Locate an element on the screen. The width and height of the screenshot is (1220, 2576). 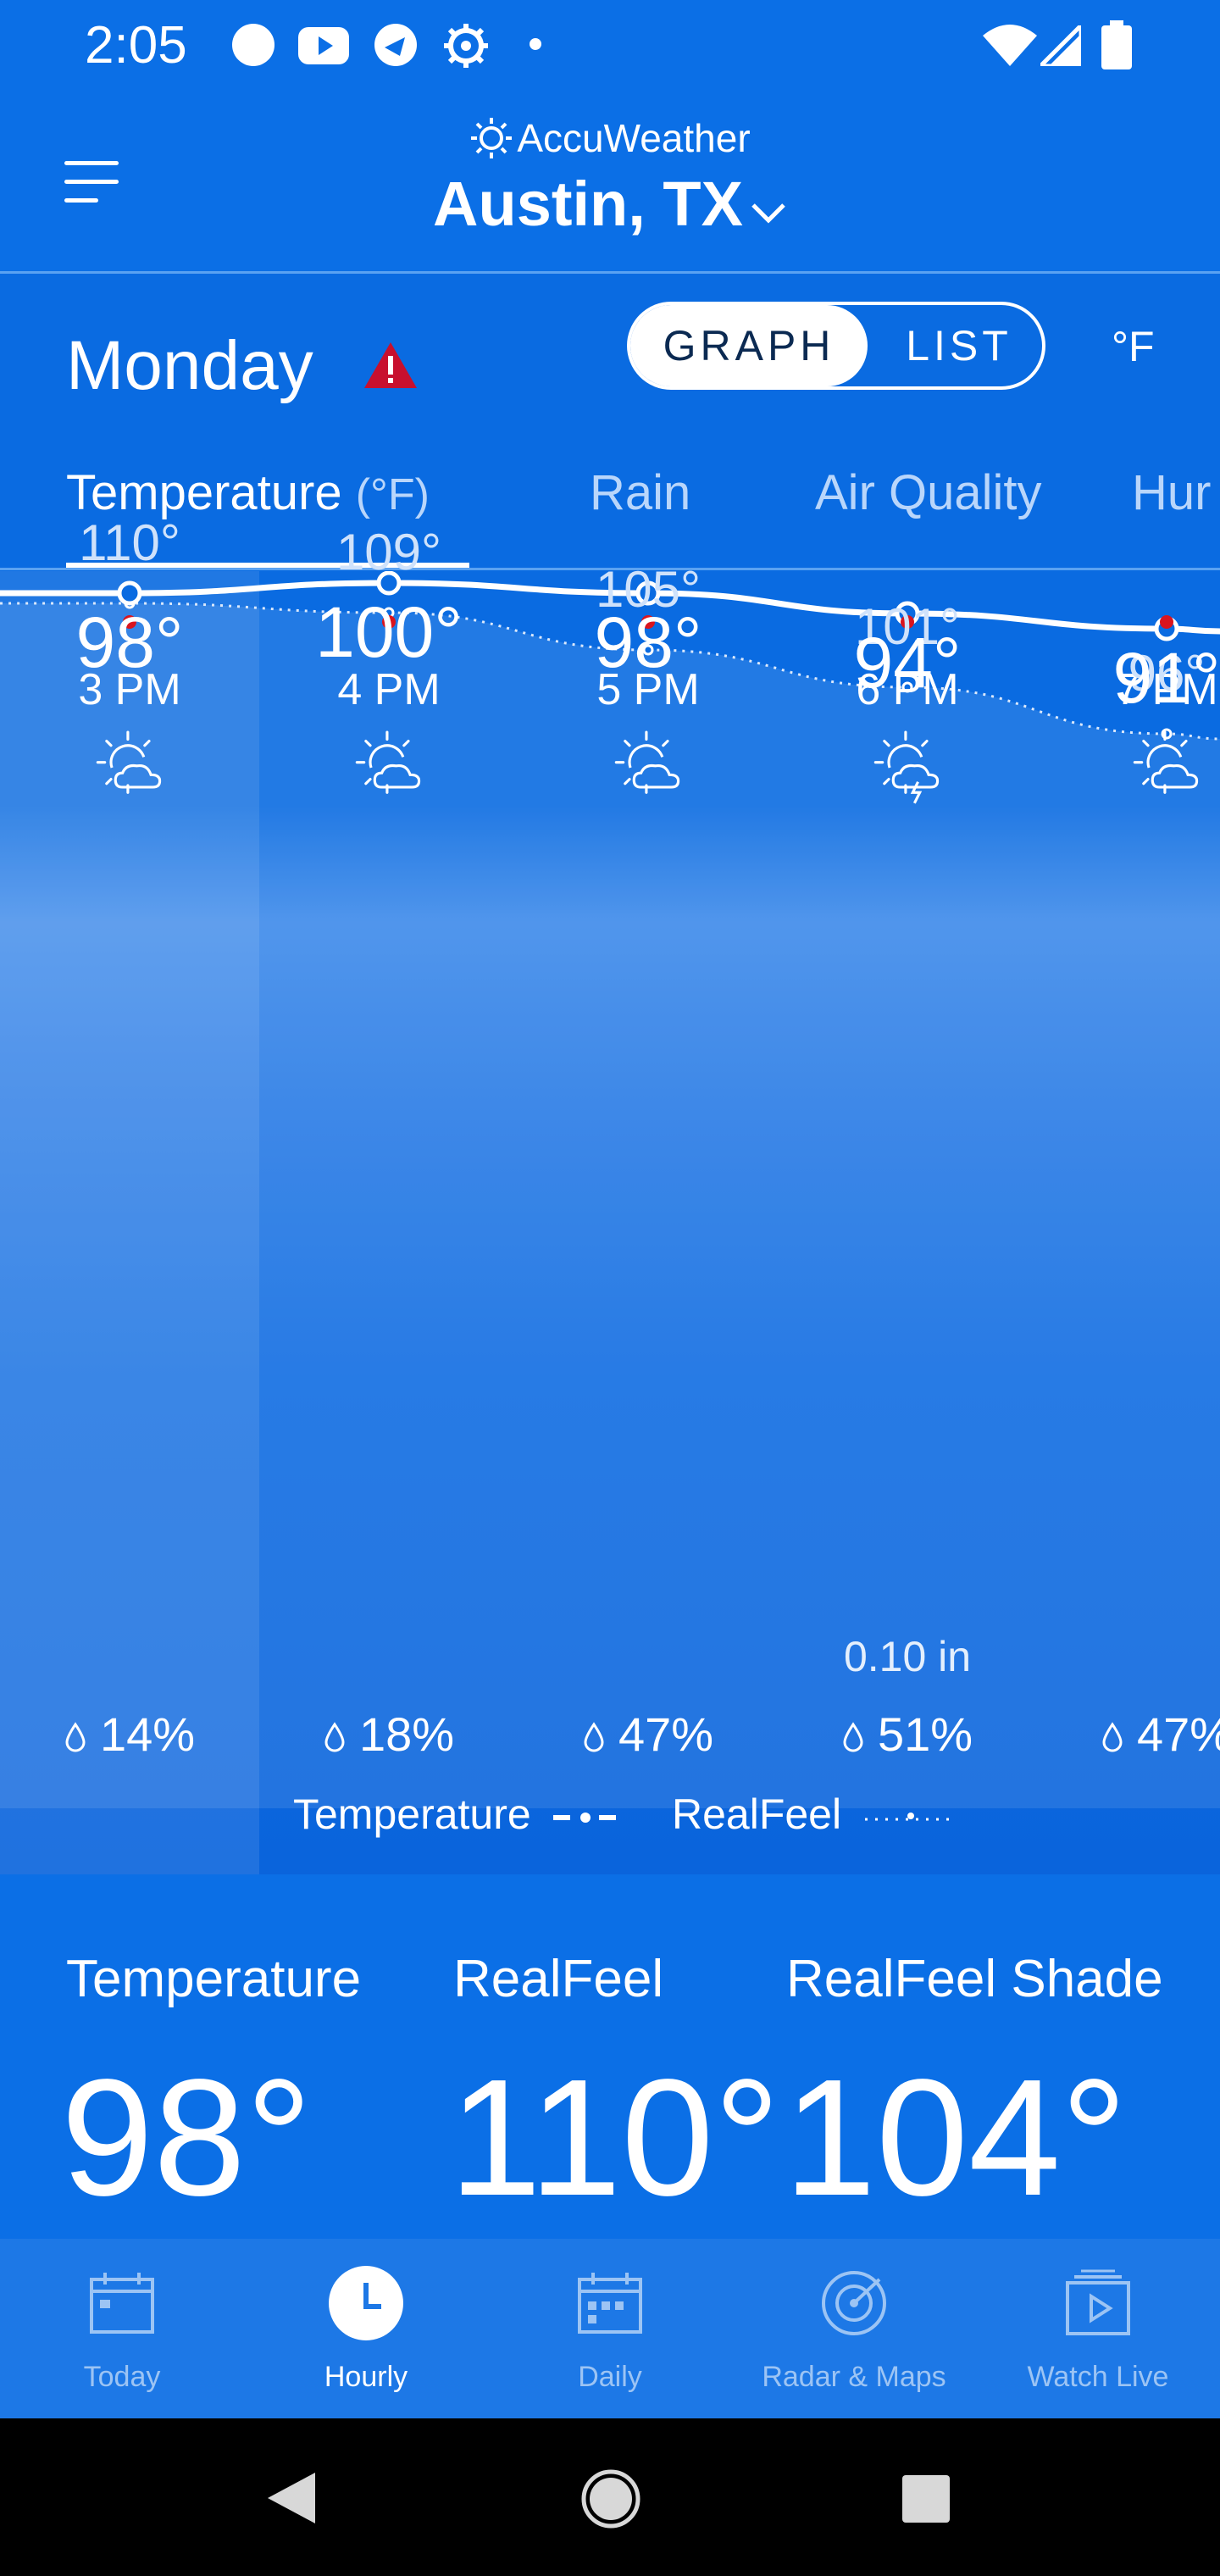
calendar-today-icon is located at coordinates (122, 2303).